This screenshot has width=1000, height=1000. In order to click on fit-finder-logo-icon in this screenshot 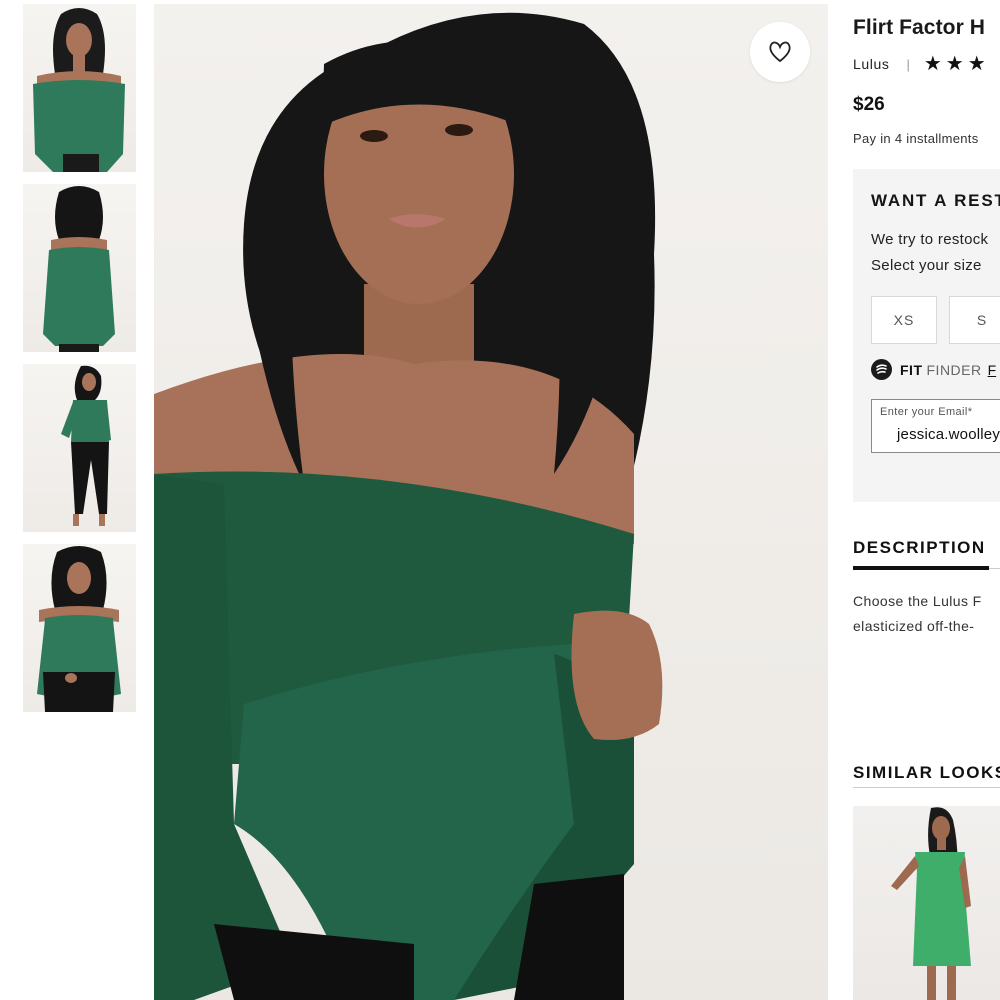, I will do `click(881, 369)`.